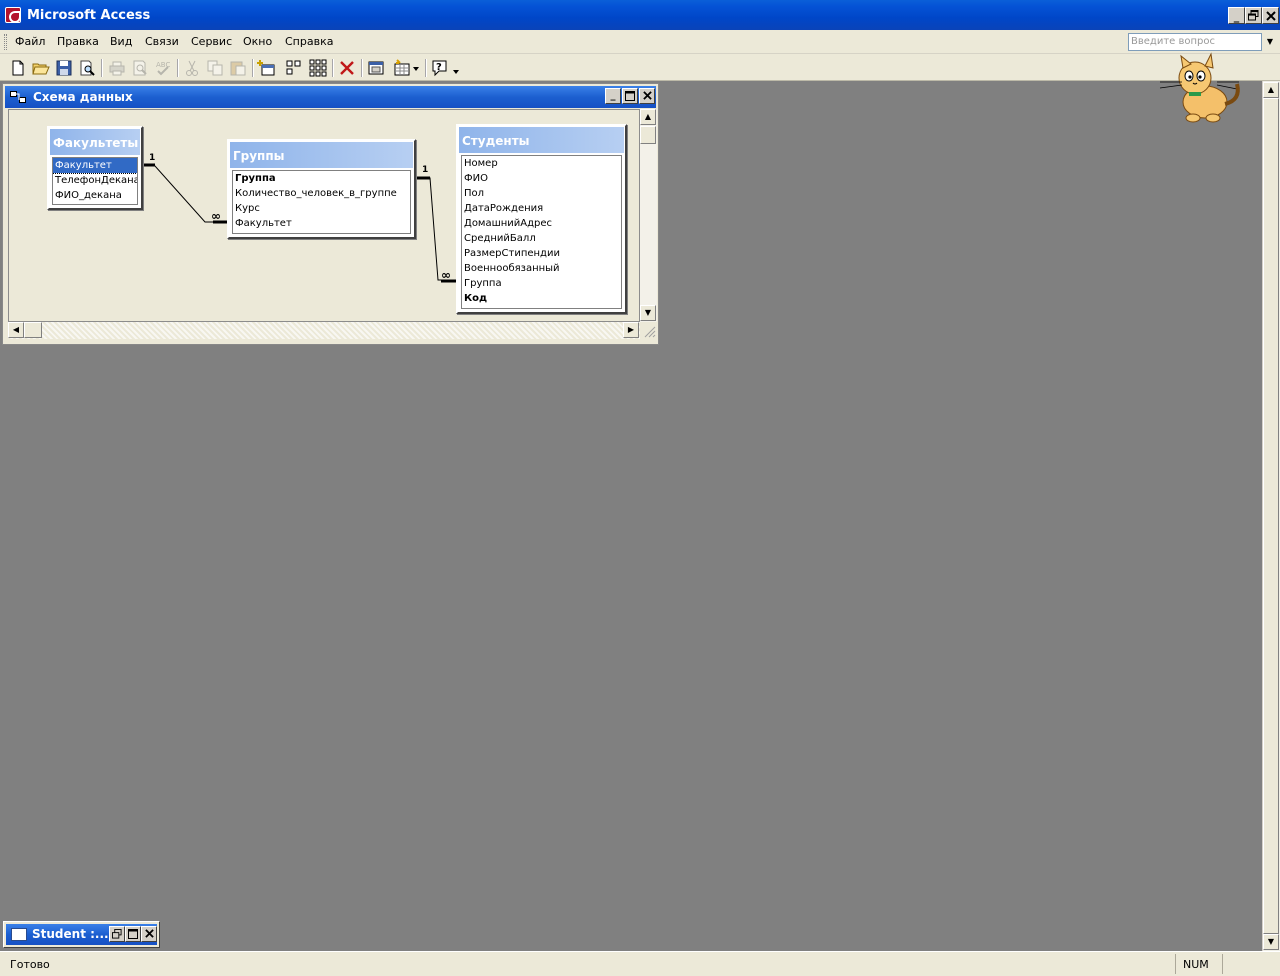  I want to click on relation-one-mark: 1, so click(425, 170).